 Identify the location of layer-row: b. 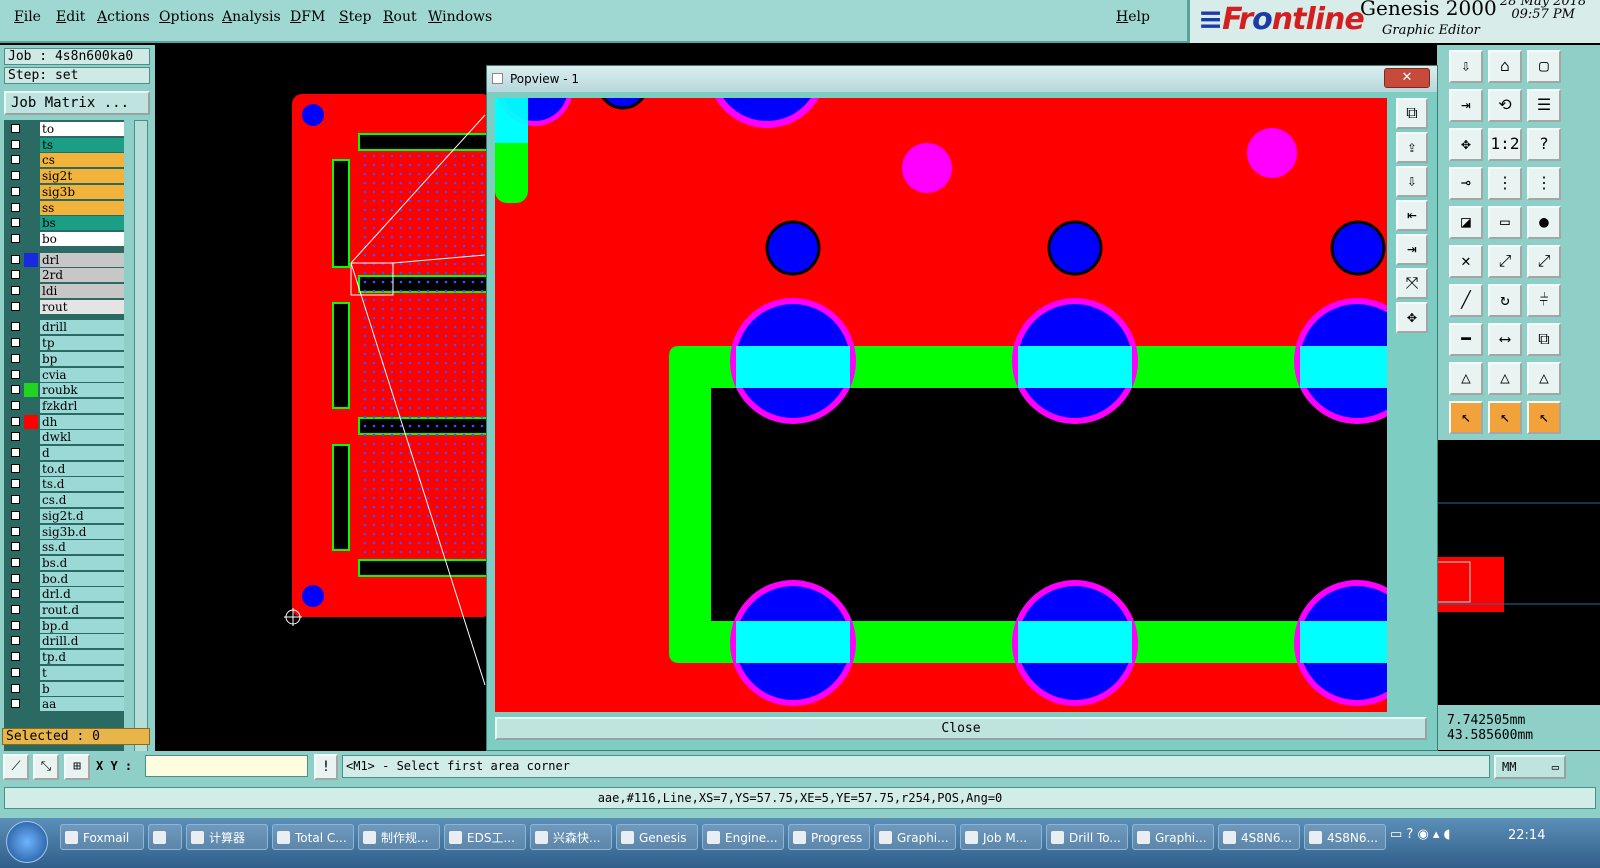
(65, 688).